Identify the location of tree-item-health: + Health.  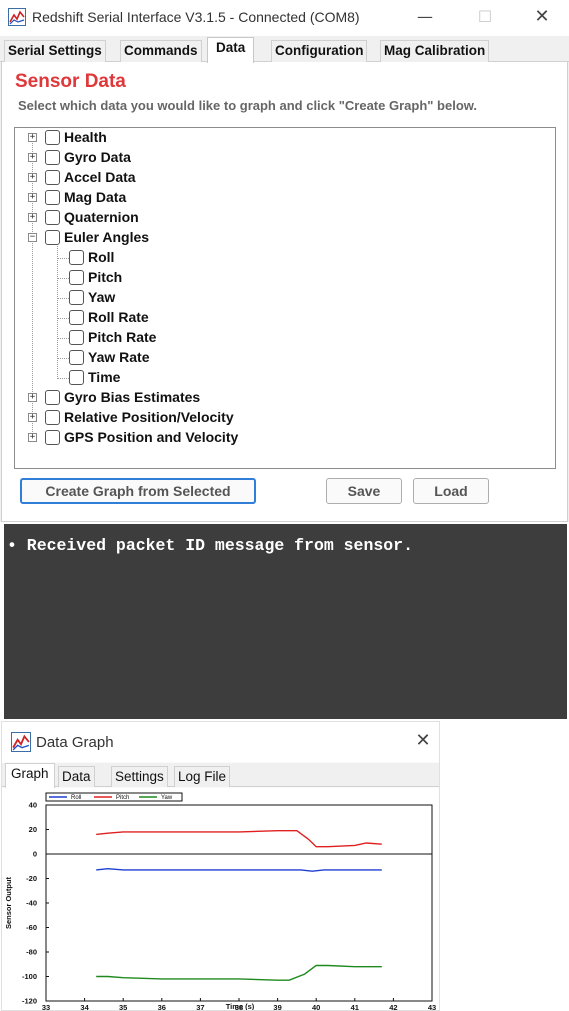
(285, 138).